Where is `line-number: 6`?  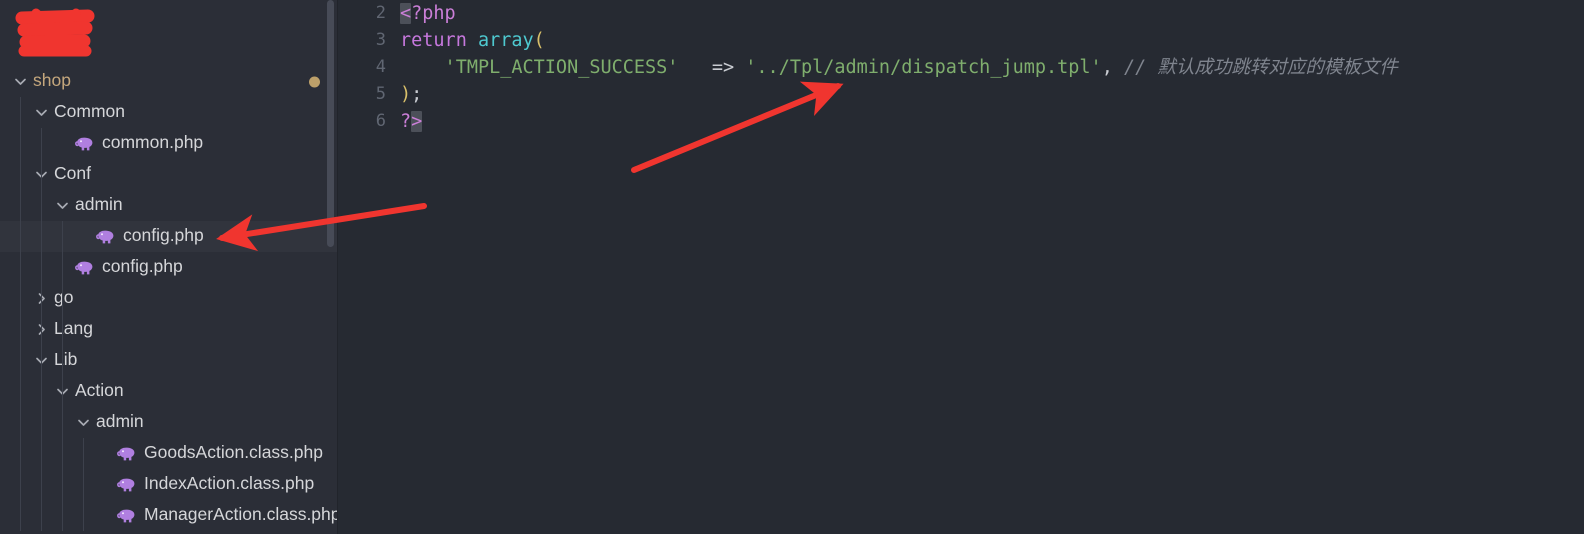
line-number: 6 is located at coordinates (380, 121).